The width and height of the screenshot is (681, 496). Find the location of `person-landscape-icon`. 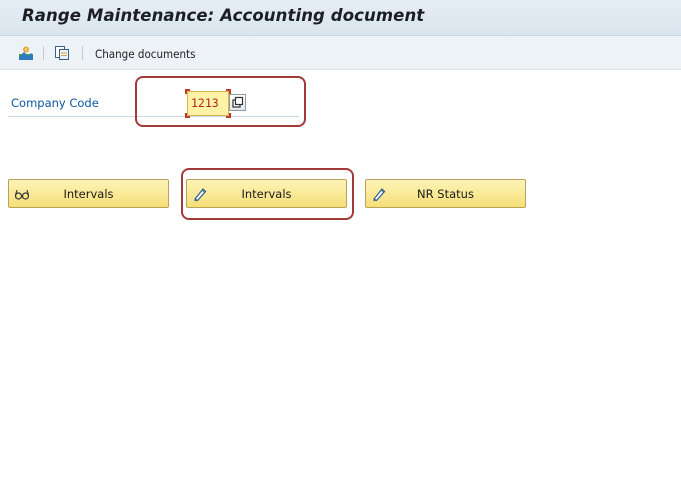

person-landscape-icon is located at coordinates (26, 53).